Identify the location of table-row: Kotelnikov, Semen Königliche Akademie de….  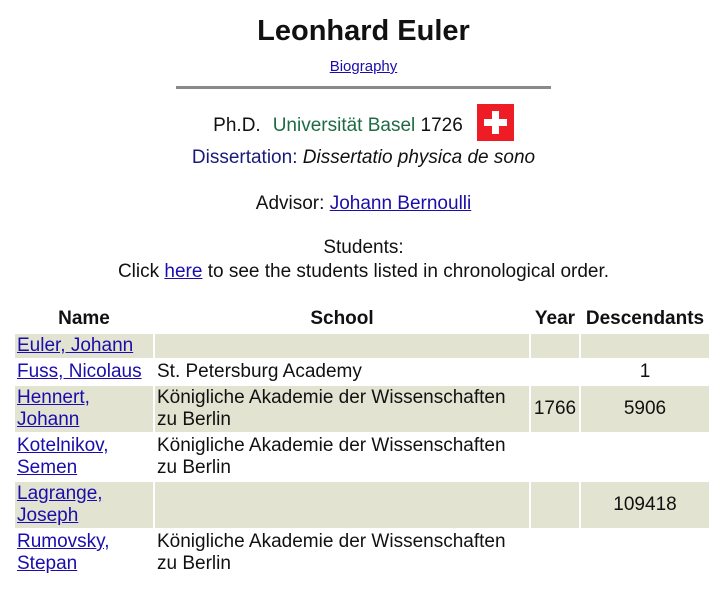
(362, 457).